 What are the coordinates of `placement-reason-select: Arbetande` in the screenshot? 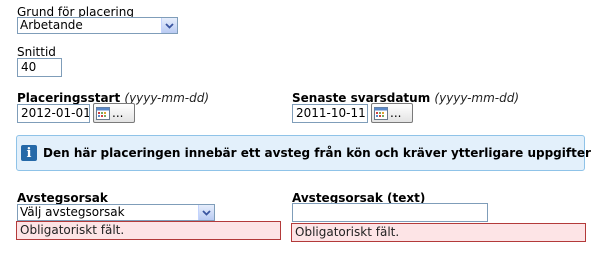 It's located at (97, 25).